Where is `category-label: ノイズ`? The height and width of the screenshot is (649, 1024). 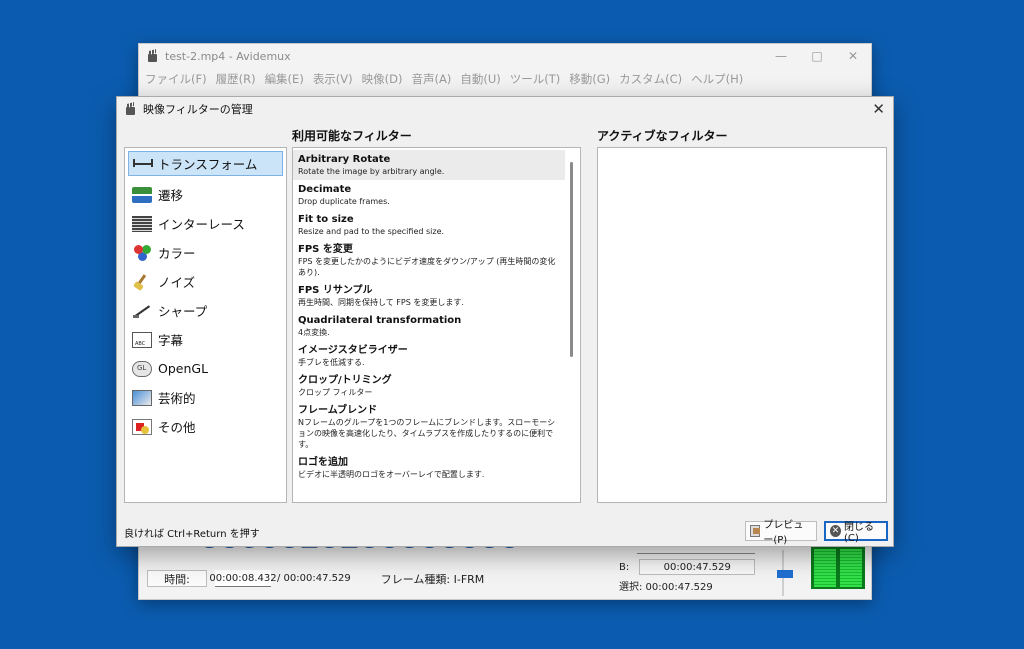
category-label: ノイズ is located at coordinates (177, 282).